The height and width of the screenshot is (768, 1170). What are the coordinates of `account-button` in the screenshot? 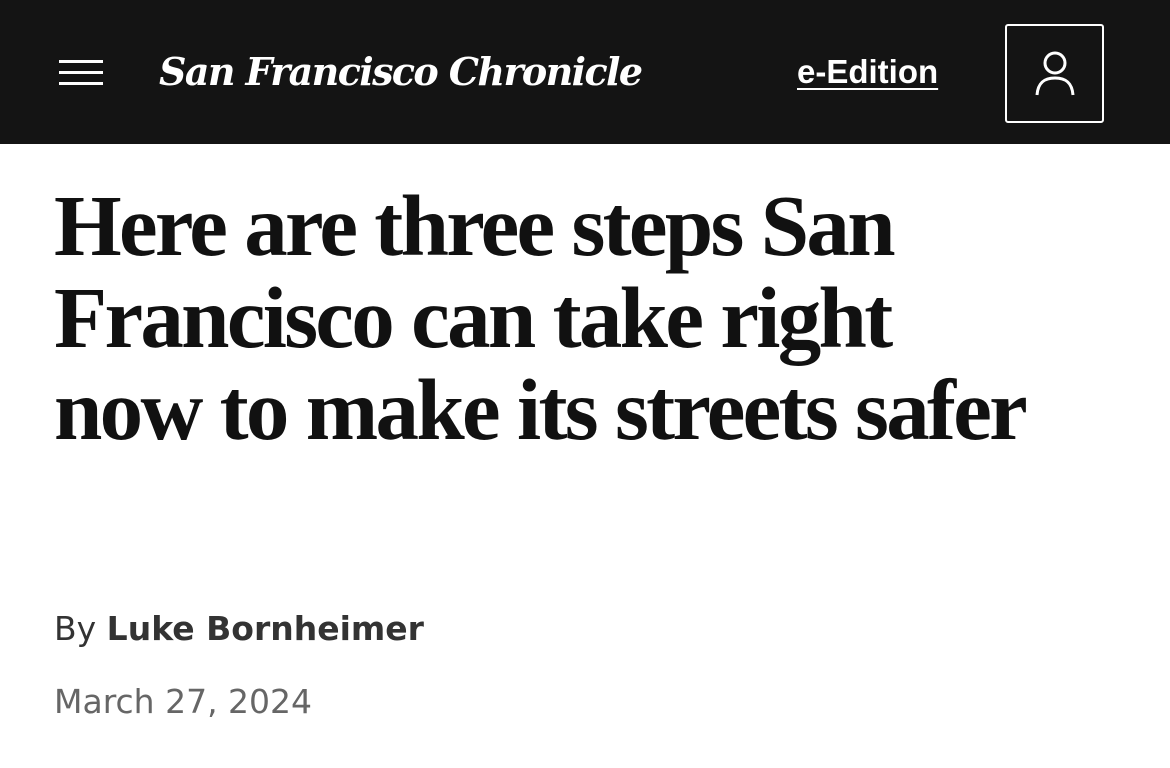 It's located at (1054, 73).